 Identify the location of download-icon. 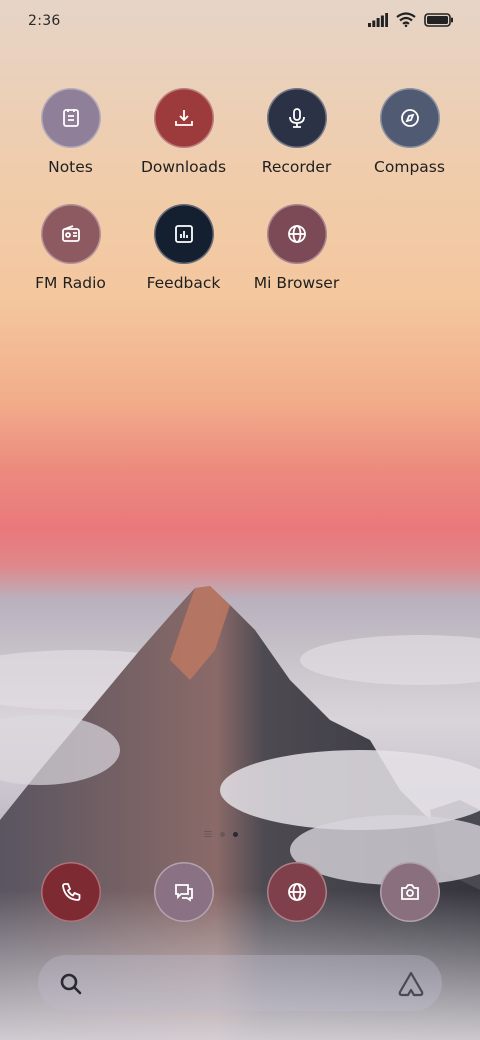
(183, 118).